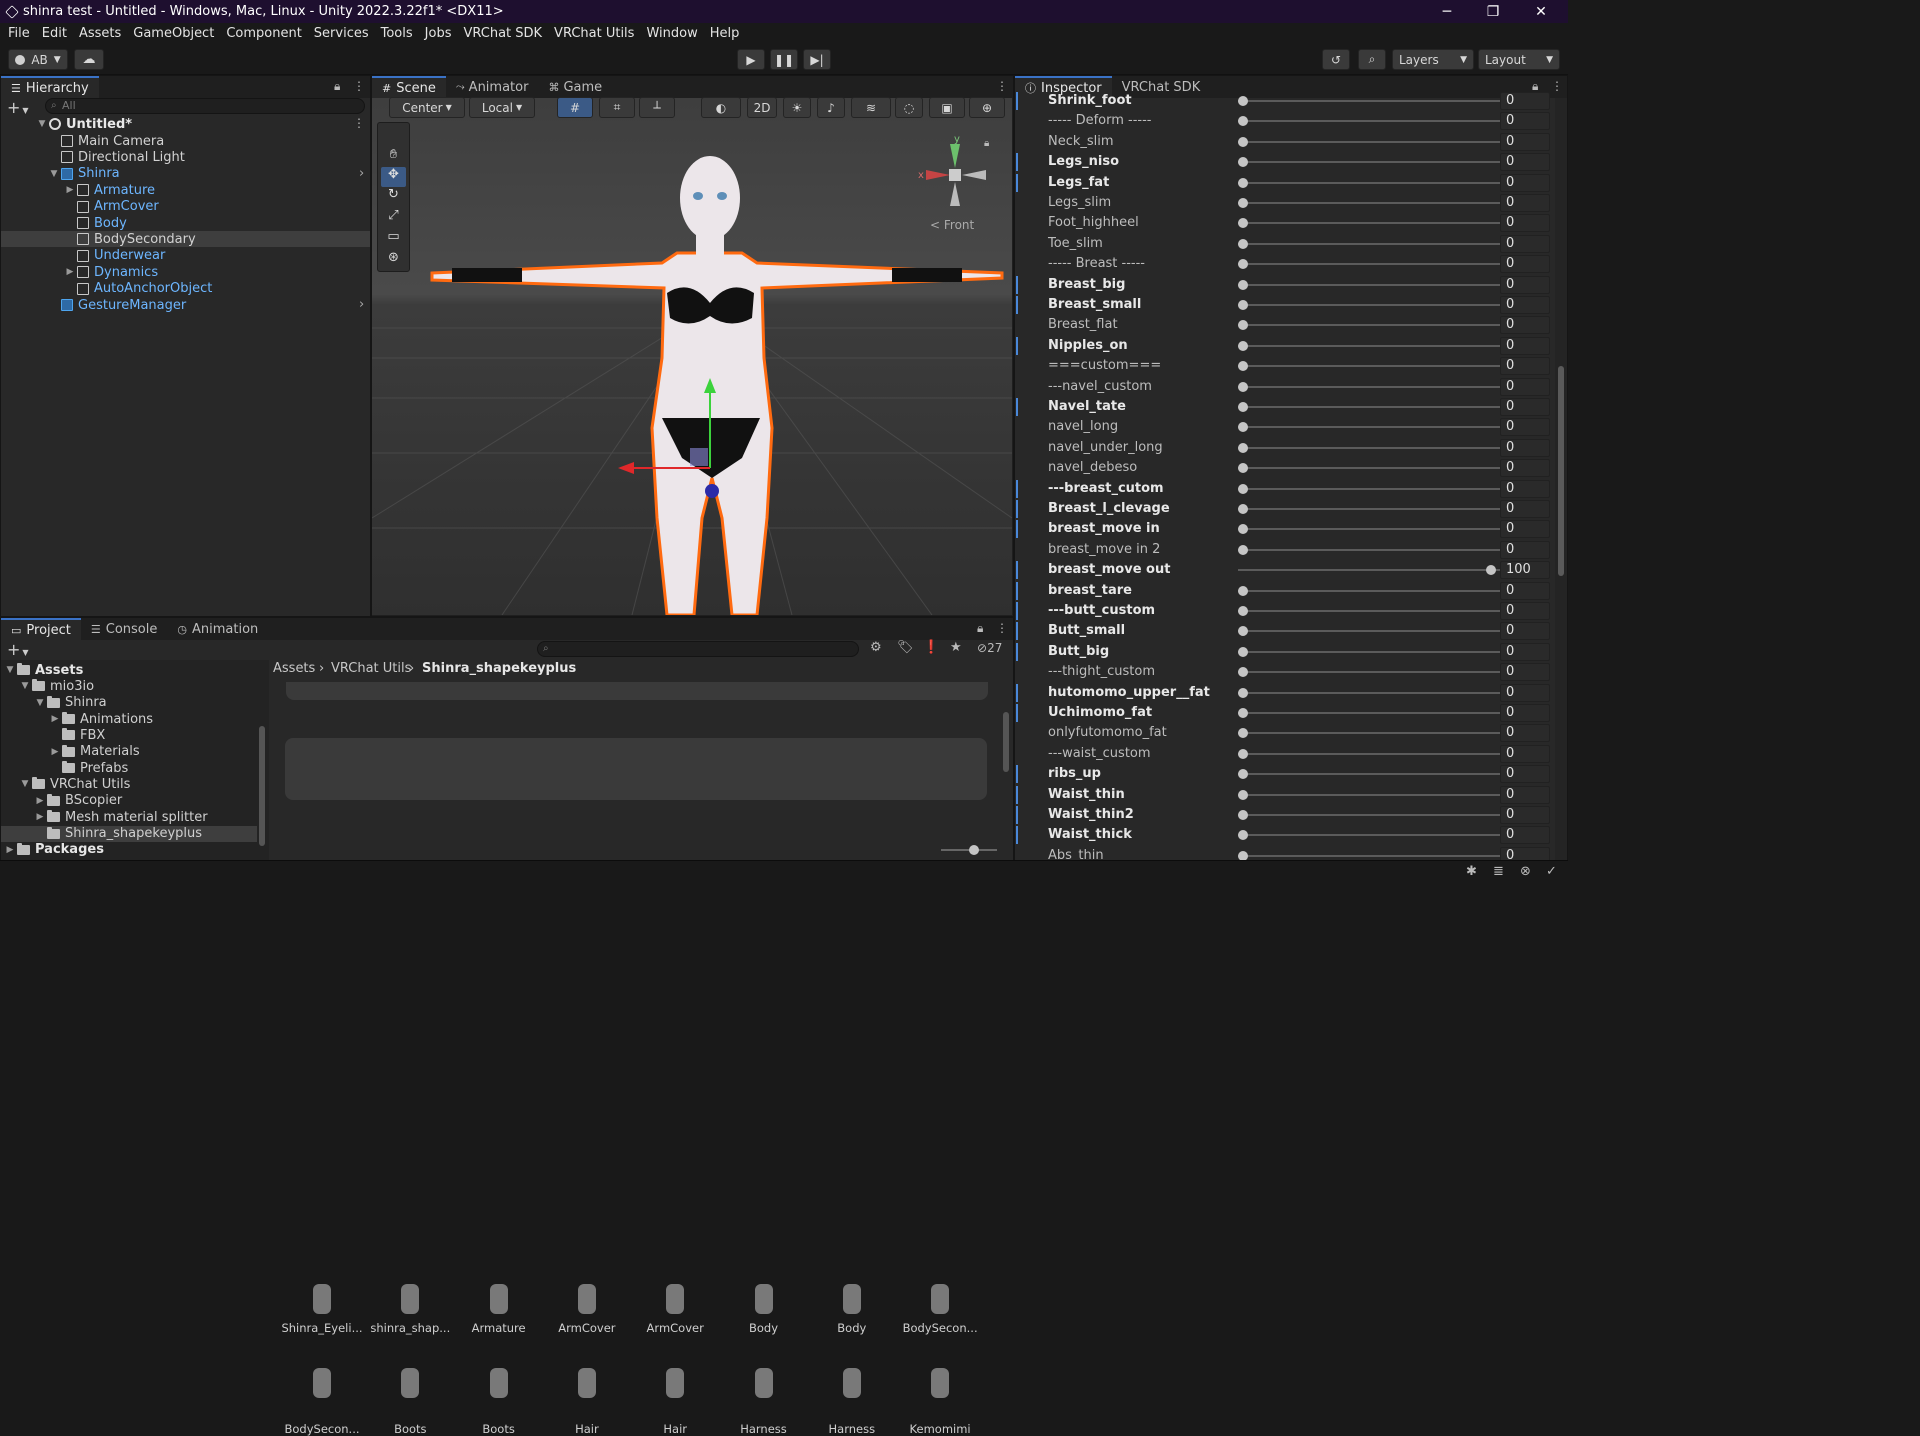  What do you see at coordinates (185, 124) in the screenshot?
I see `scene-root: ▼ Untitled*` at bounding box center [185, 124].